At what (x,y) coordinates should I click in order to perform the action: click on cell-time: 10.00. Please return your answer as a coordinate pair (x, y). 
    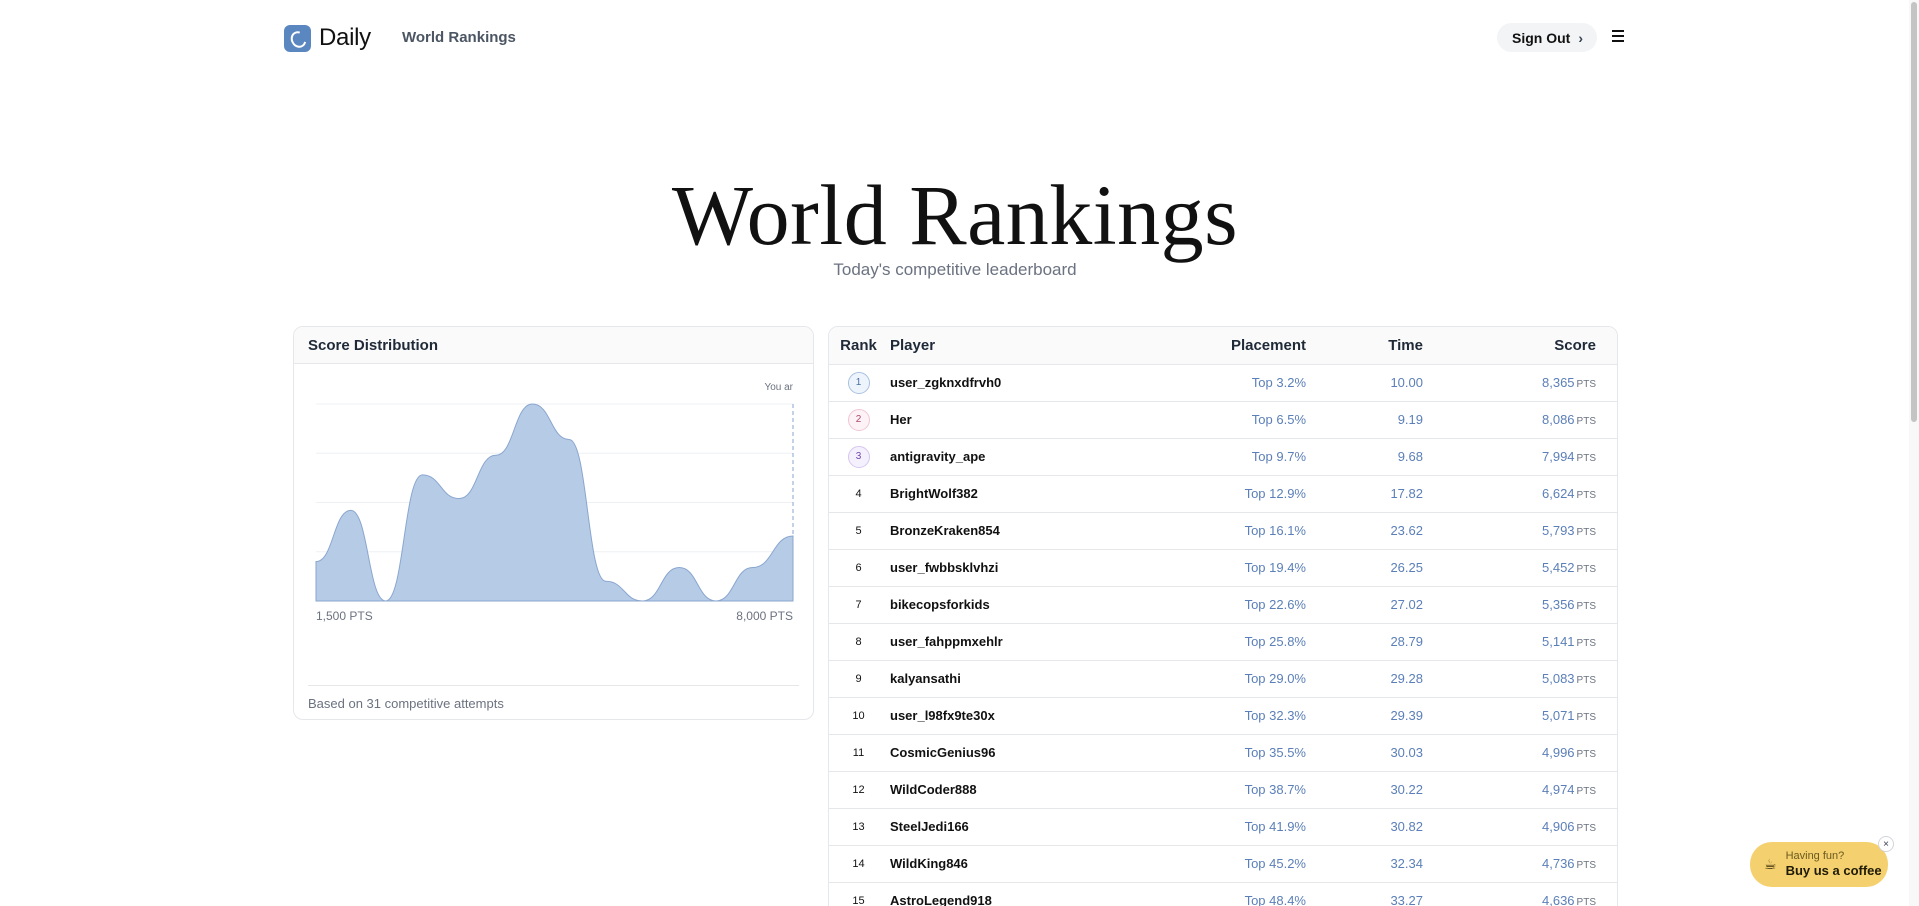
    Looking at the image, I should click on (1364, 383).